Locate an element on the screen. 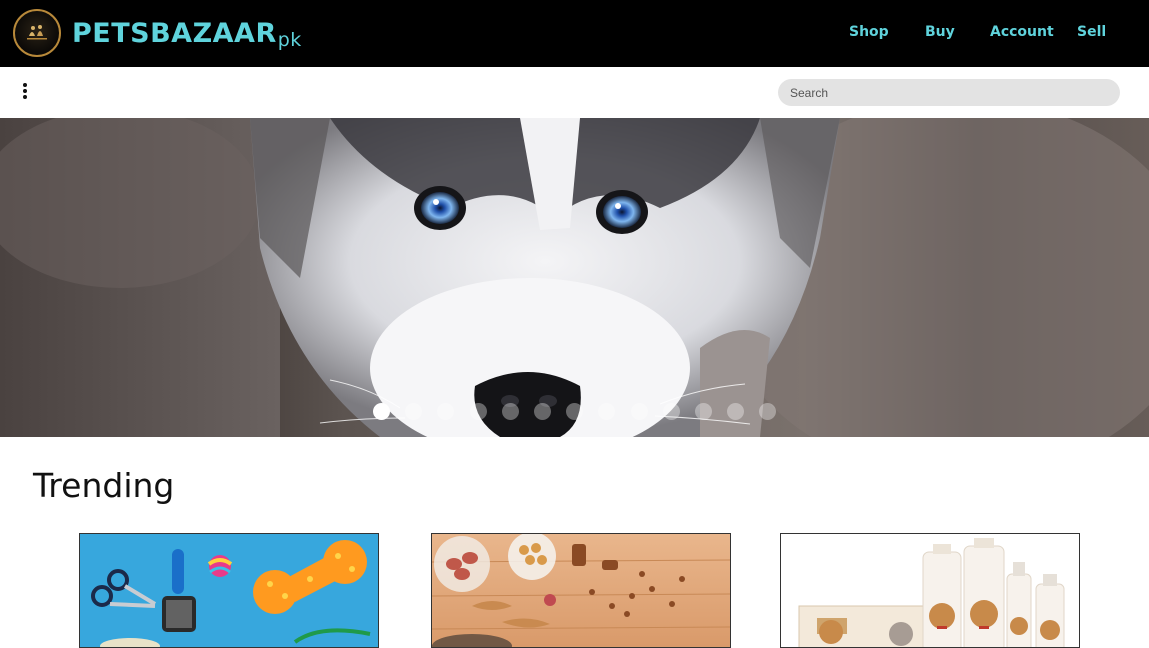  kebab-menu-icon is located at coordinates (25, 92).